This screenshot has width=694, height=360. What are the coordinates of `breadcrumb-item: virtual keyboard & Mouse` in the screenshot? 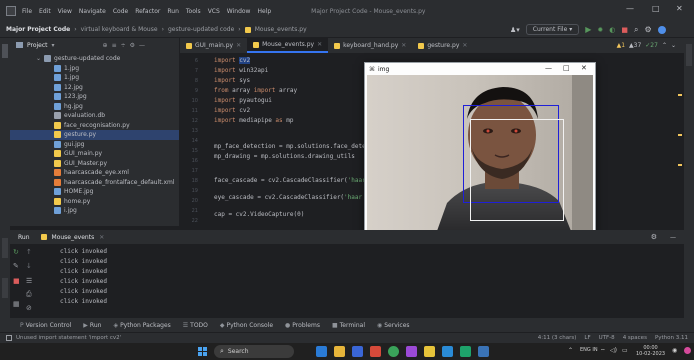 It's located at (119, 29).